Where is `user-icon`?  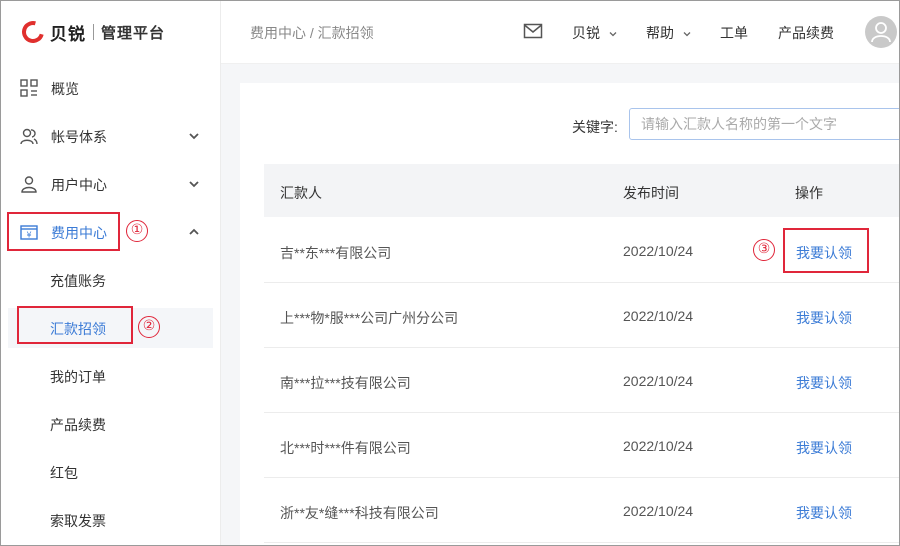
user-icon is located at coordinates (29, 184).